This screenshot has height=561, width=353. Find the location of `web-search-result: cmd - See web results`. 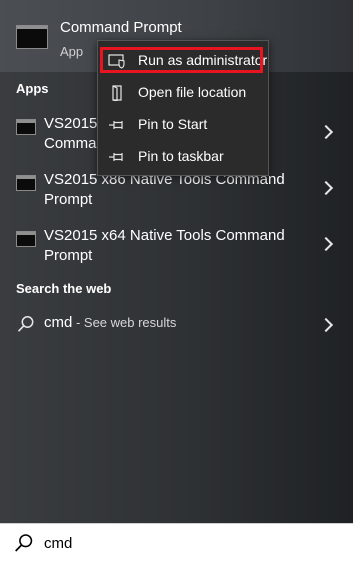

web-search-result: cmd - See web results is located at coordinates (176, 324).